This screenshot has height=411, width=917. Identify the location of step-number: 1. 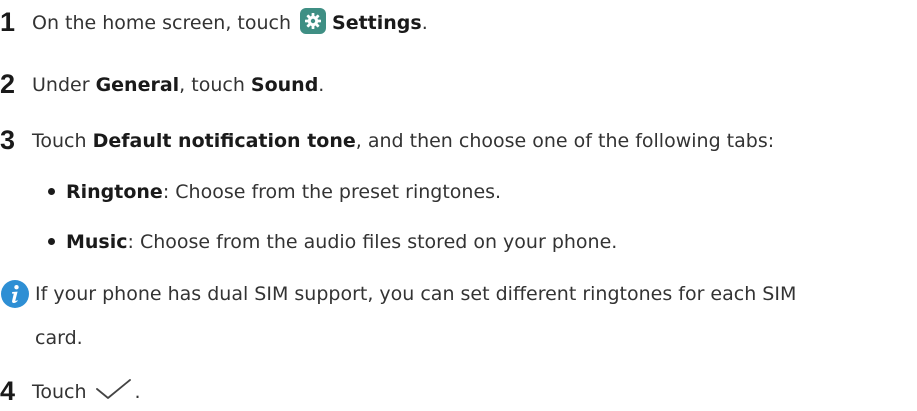
(8, 22).